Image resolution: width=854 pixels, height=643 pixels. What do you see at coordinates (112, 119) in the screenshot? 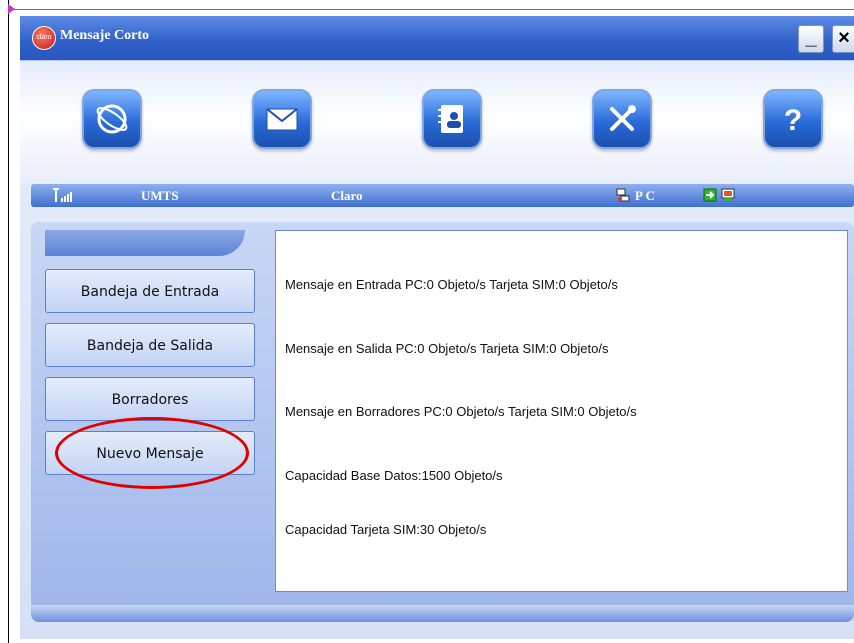
I see `internet-globe-icon` at bounding box center [112, 119].